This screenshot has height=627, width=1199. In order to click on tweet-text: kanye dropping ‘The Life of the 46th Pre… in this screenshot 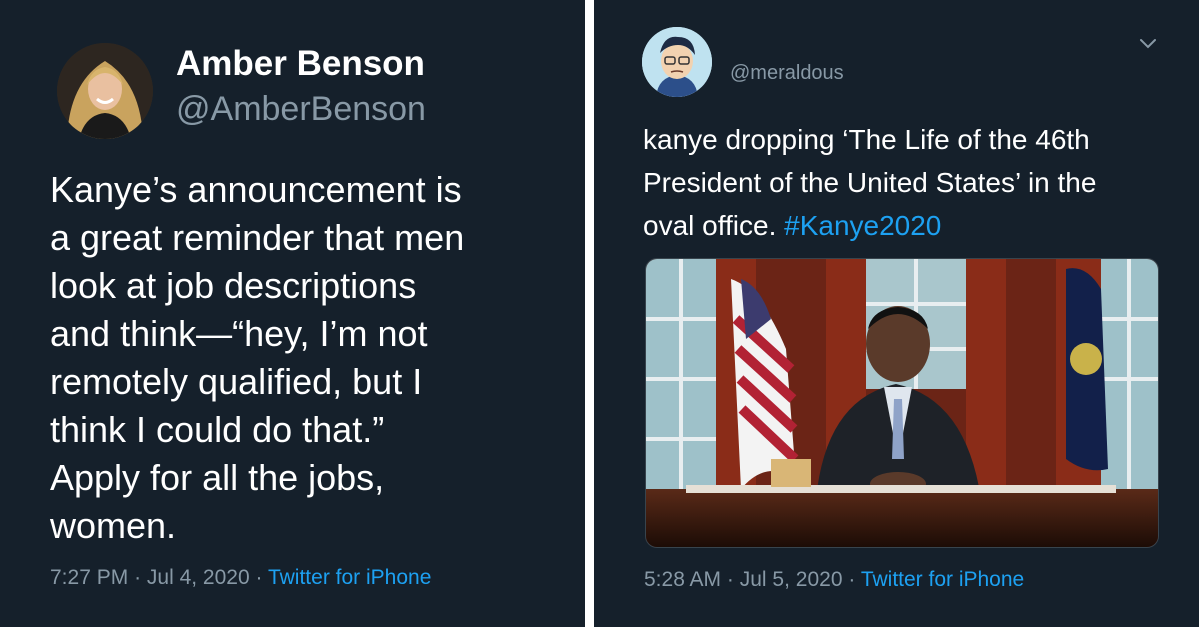, I will do `click(908, 182)`.